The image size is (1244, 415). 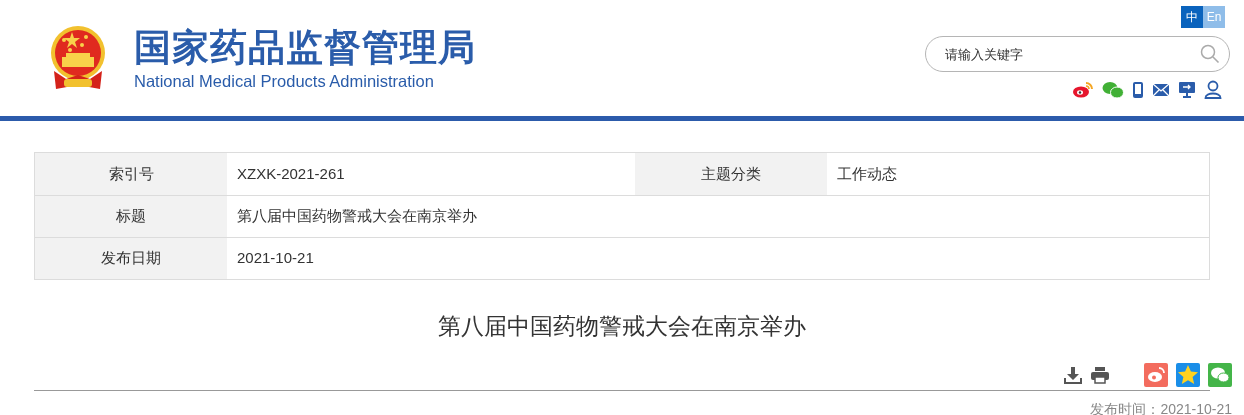 What do you see at coordinates (1213, 89) in the screenshot?
I see `user-icon` at bounding box center [1213, 89].